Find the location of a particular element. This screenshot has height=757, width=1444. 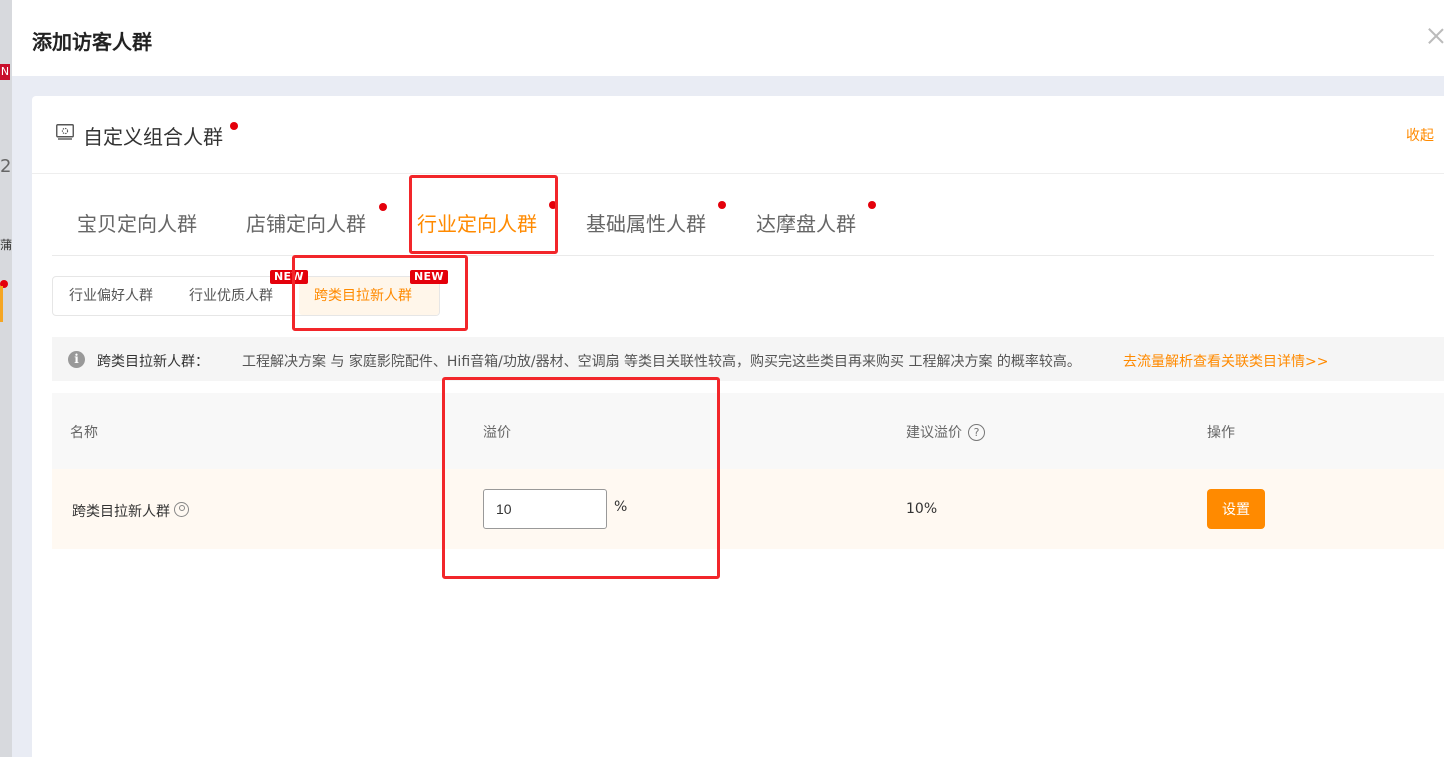

table-row: 跨类目拉新人群 % 10% 设置 is located at coordinates (748, 509).